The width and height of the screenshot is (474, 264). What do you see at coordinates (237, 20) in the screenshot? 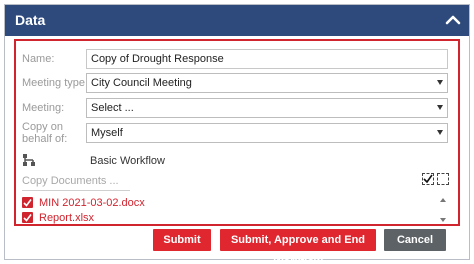
I see `panel-header: Data` at bounding box center [237, 20].